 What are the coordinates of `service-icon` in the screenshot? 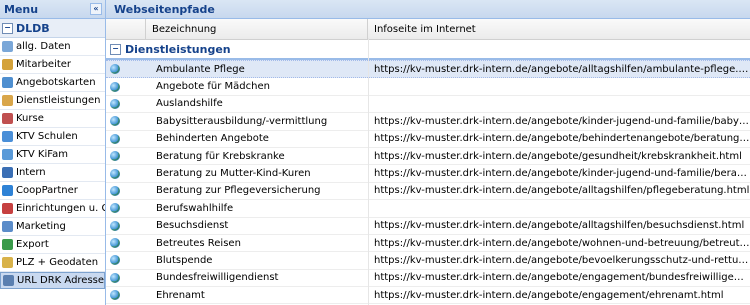 It's located at (7, 100).